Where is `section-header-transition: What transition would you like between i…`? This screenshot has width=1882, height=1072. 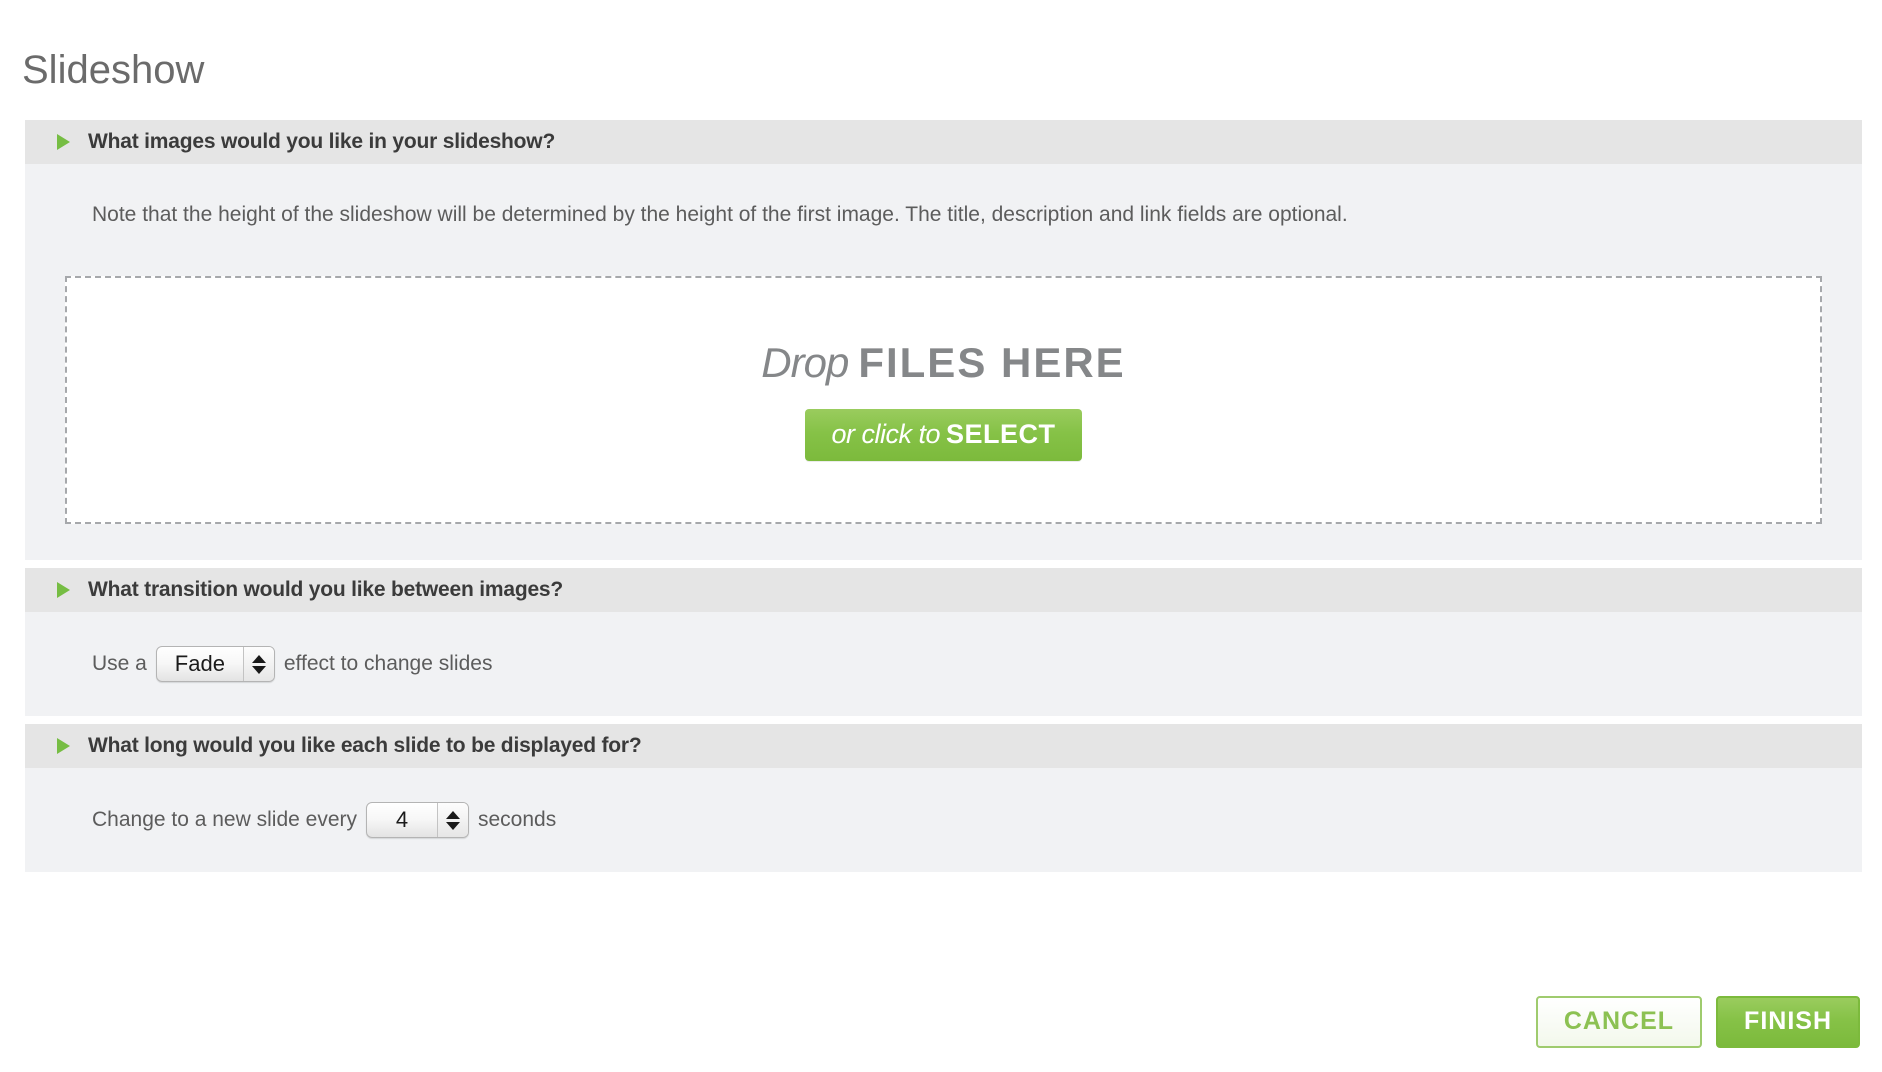 section-header-transition: What transition would you like between i… is located at coordinates (943, 590).